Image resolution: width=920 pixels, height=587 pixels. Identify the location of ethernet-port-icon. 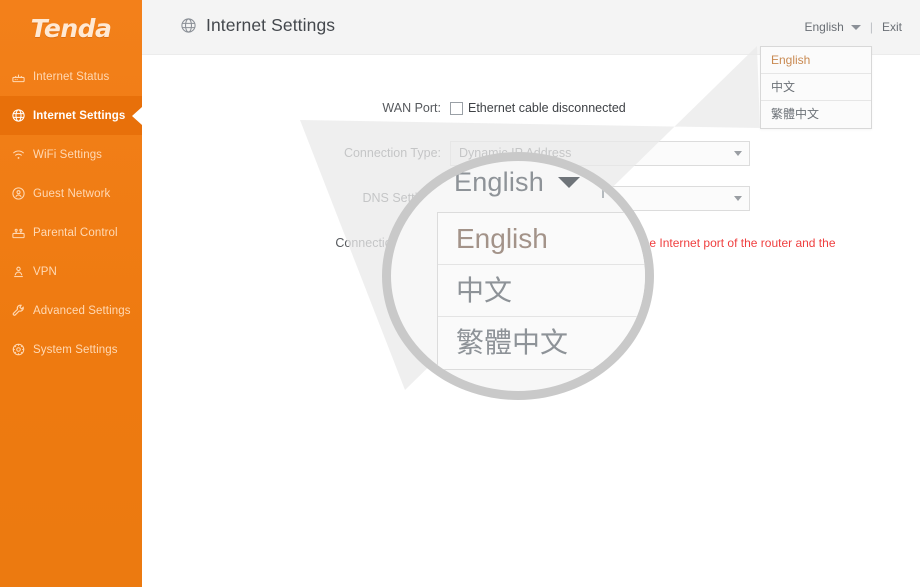
(456, 108).